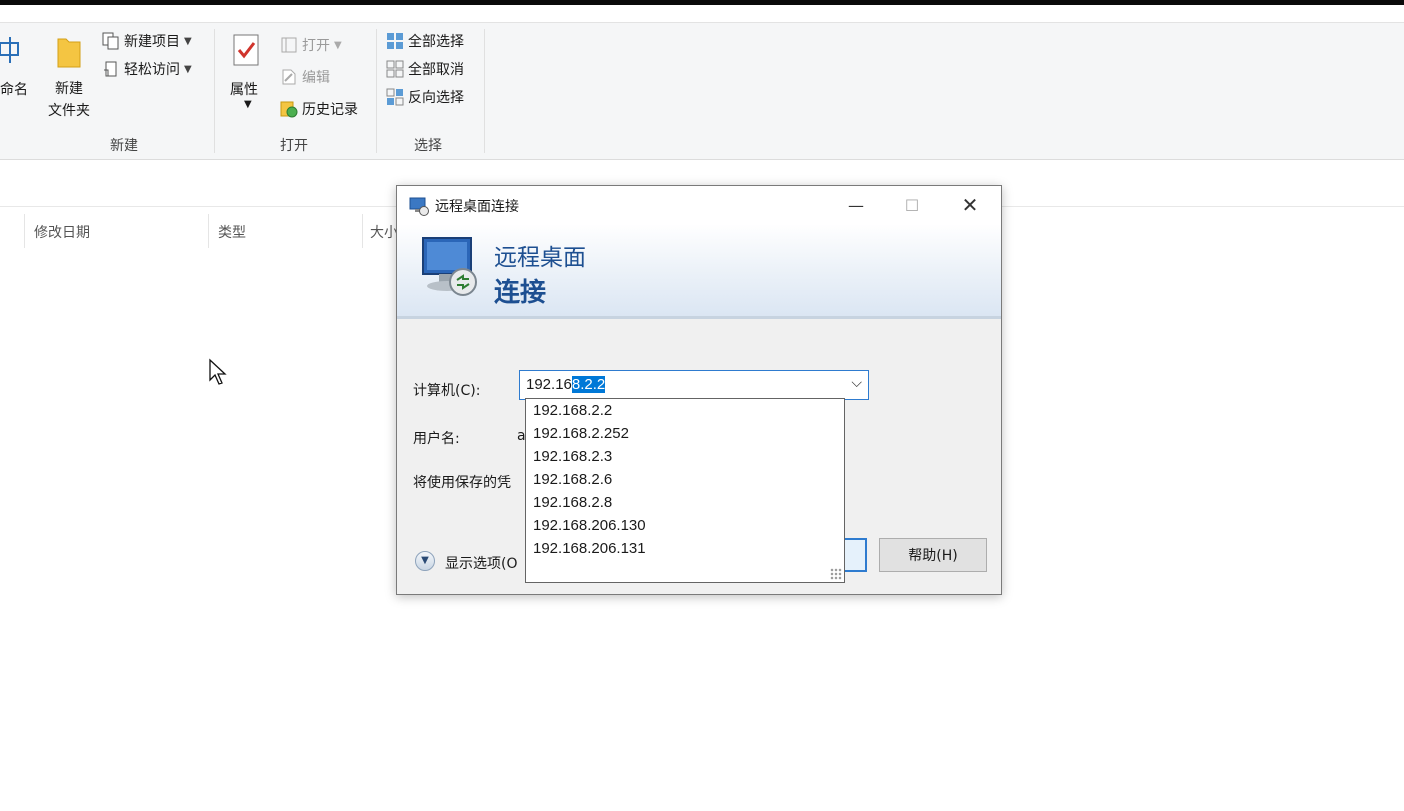  I want to click on invert-selection-icon, so click(395, 97).